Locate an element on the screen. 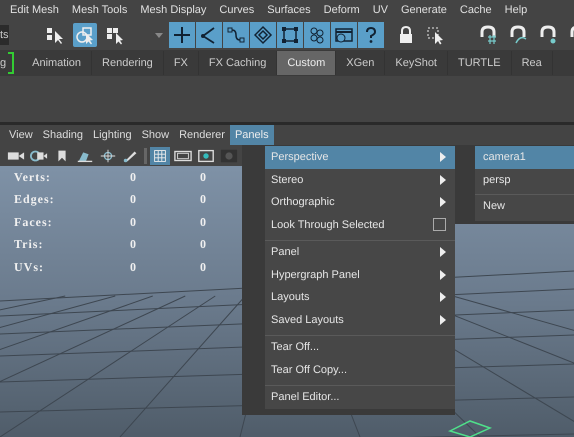  menu-item: Edit Mesh is located at coordinates (34, 10).